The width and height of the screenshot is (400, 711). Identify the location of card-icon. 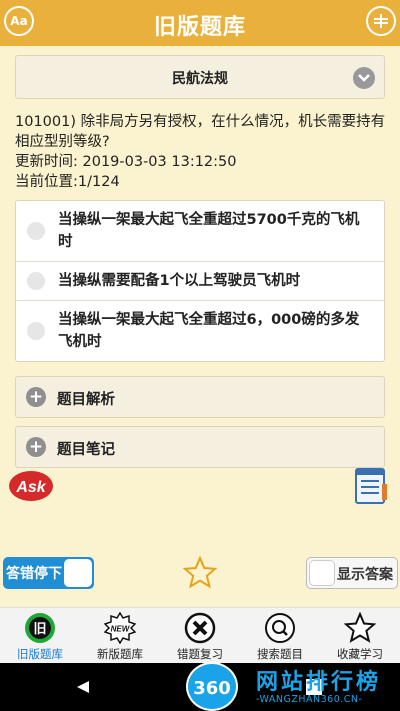
(381, 21).